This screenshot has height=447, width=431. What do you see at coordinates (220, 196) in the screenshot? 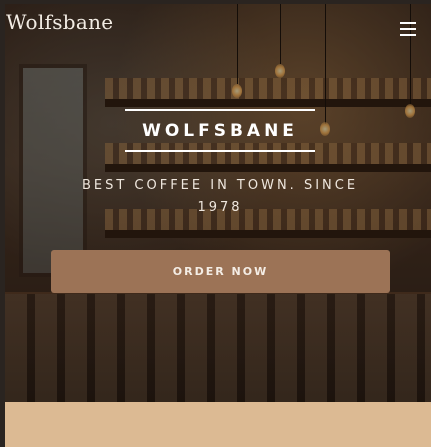
I see `hero-tagline: BEST COFFEE IN TOWN. SINCE 1978` at bounding box center [220, 196].